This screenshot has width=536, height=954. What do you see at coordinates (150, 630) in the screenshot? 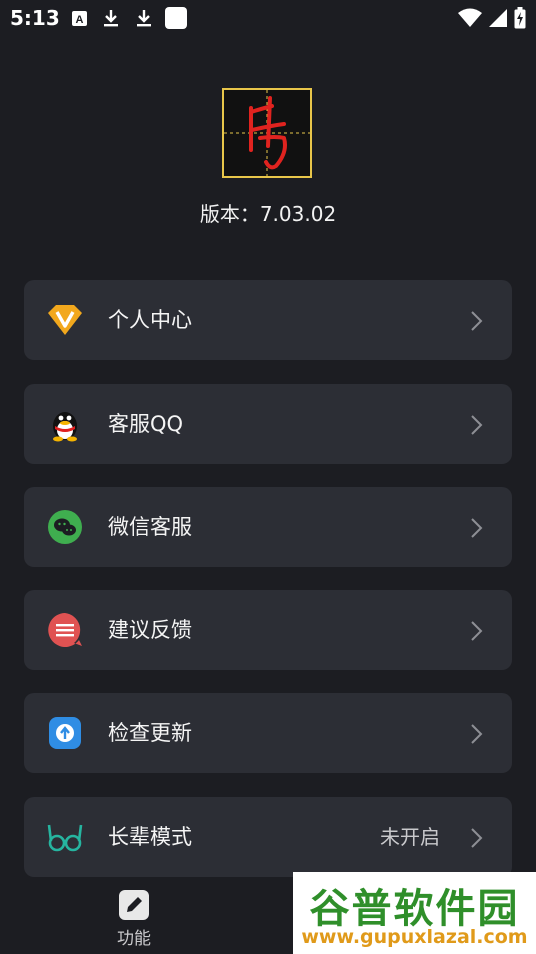
I see `menu-item-label: 建议反馈` at bounding box center [150, 630].